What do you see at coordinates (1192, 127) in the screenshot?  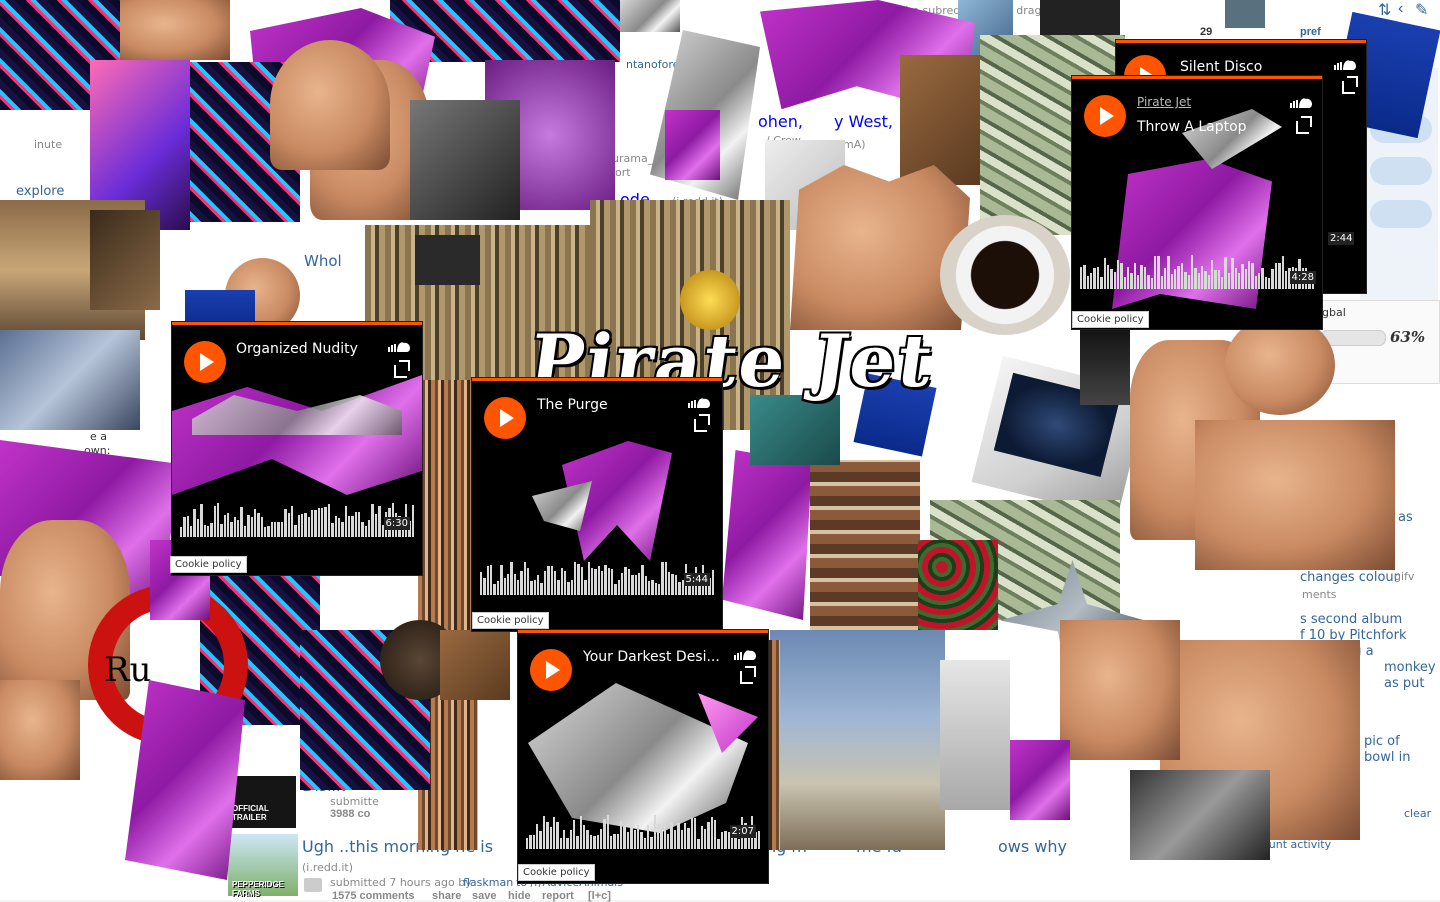 I see `track-title: Throw A Laptop` at bounding box center [1192, 127].